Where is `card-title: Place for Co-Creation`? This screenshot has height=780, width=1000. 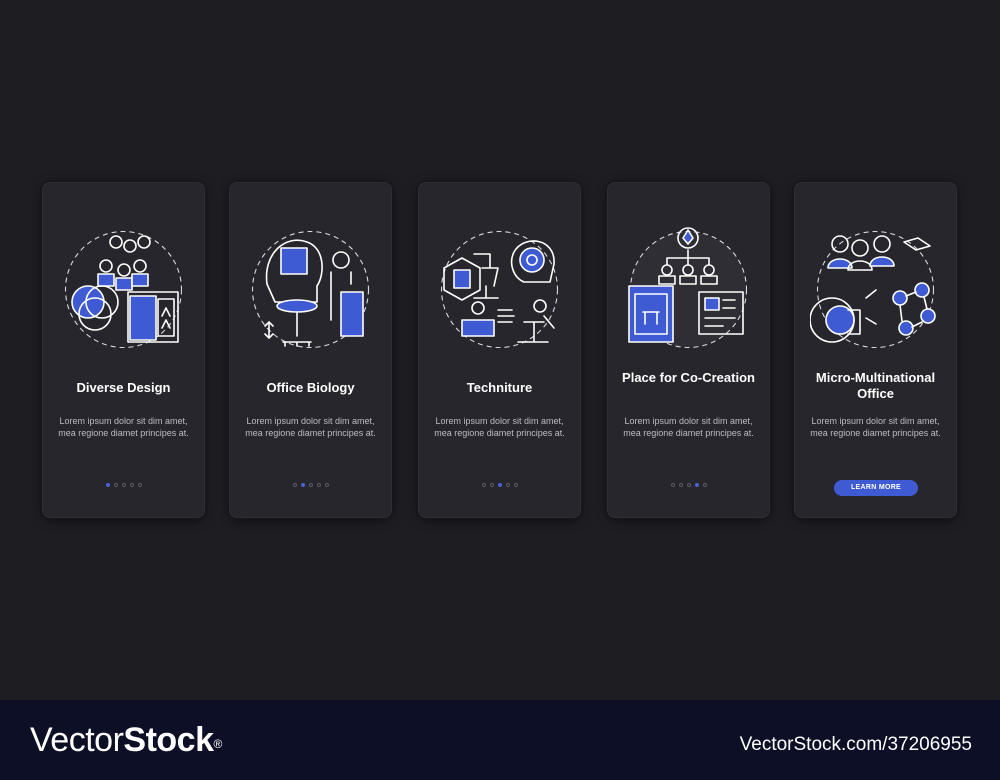 card-title: Place for Co-Creation is located at coordinates (688, 377).